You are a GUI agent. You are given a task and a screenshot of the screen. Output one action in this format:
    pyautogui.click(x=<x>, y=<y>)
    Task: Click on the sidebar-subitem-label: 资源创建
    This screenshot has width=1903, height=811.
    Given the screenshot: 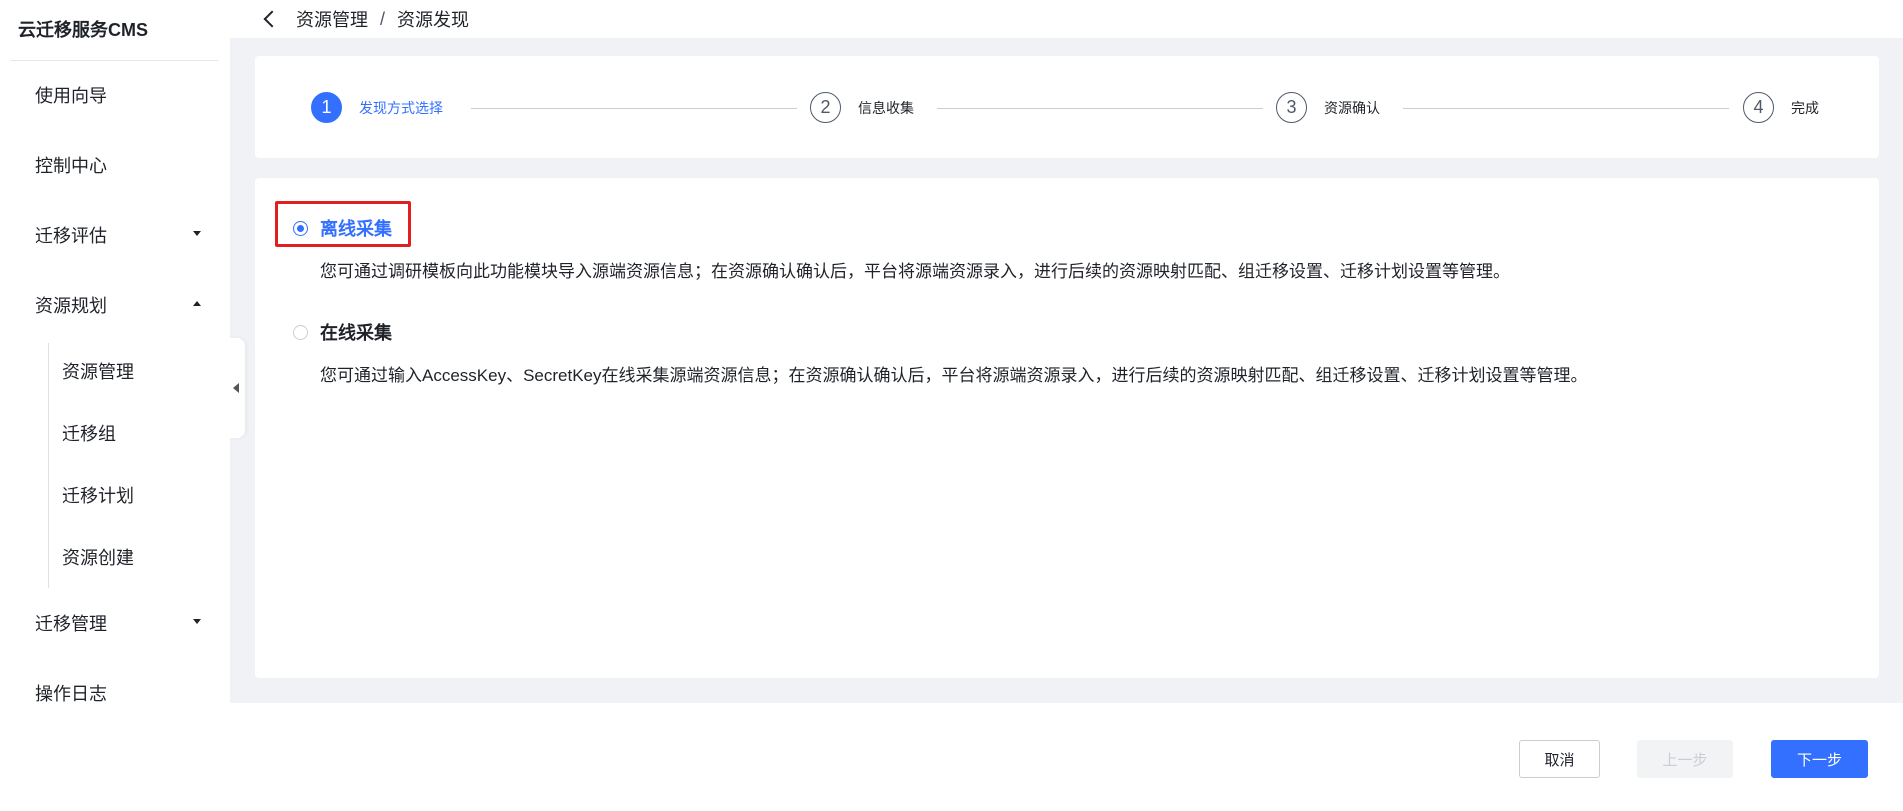 What is the action you would take?
    pyautogui.click(x=98, y=558)
    